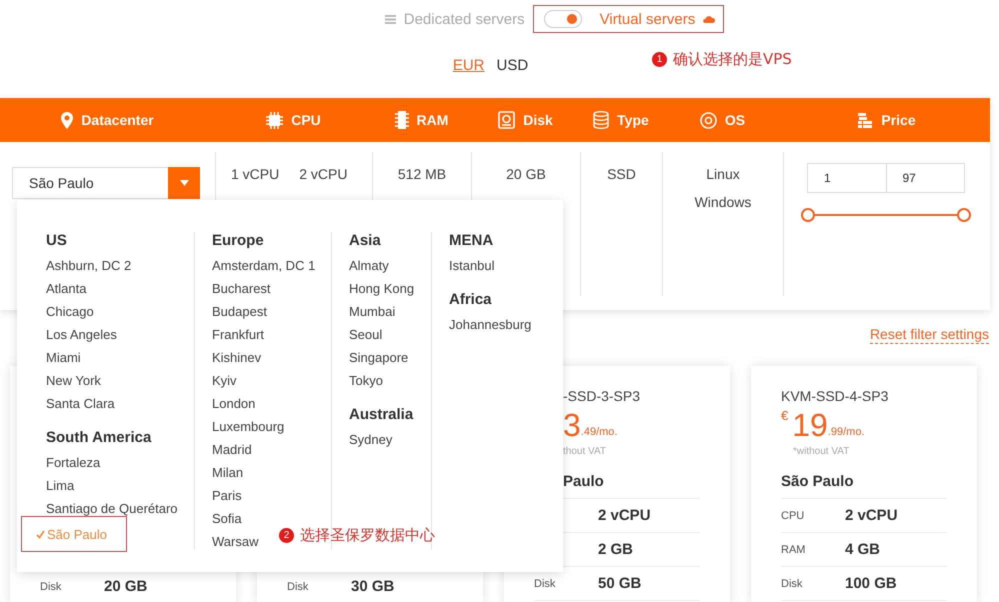  I want to click on datacenter-option: Fortaleza, so click(73, 466).